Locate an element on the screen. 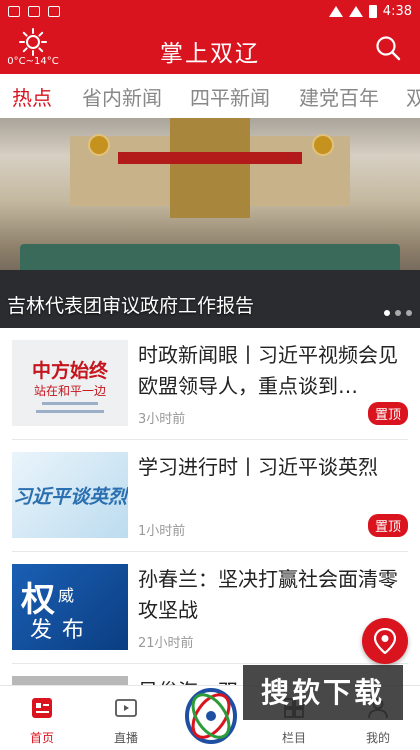  nav-live: 直播 is located at coordinates (126, 721).